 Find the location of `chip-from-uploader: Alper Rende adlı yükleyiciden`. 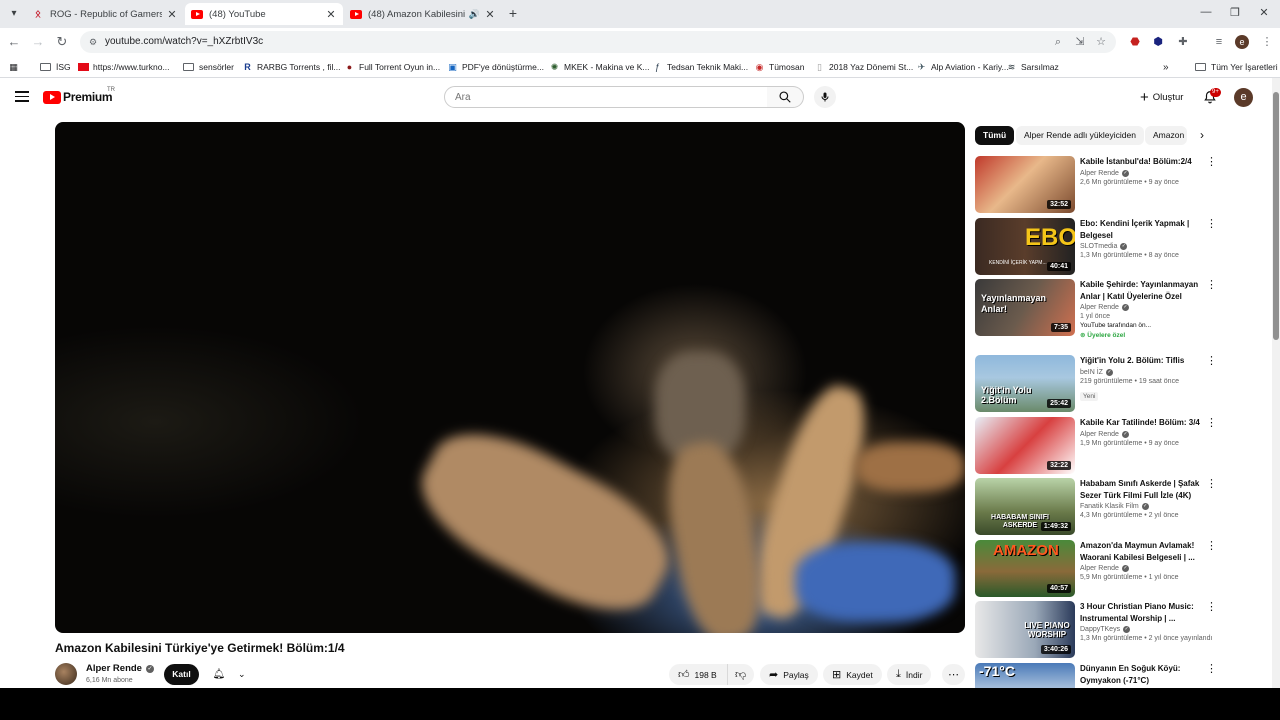

chip-from-uploader: Alper Rende adlı yükleyiciden is located at coordinates (1080, 135).